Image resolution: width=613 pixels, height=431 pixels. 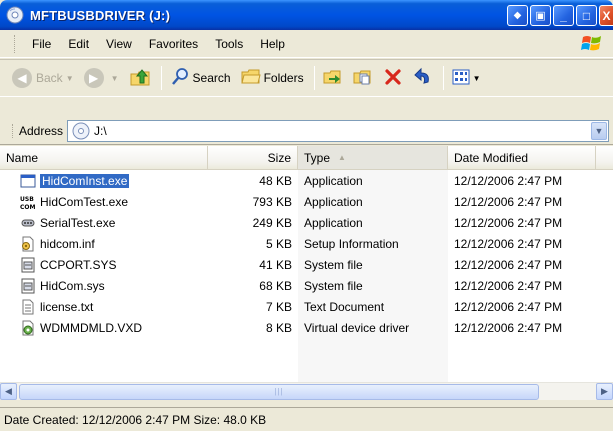 I want to click on menubar-grip, so click(x=15, y=43).